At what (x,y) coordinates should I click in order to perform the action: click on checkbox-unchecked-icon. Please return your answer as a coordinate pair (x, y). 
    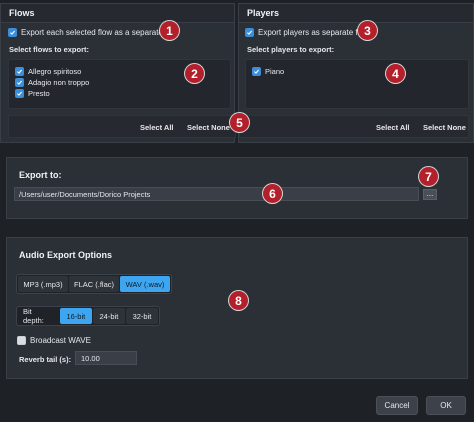
    Looking at the image, I should click on (21, 340).